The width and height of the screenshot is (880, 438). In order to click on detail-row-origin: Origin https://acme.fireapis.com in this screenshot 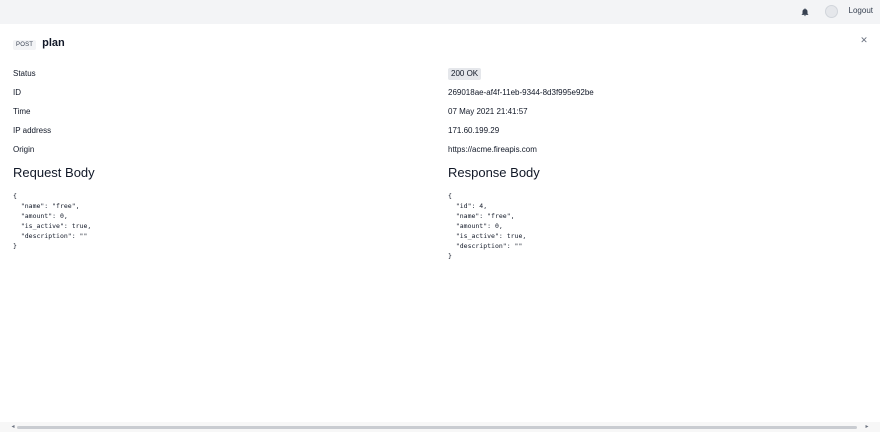, I will do `click(440, 150)`.